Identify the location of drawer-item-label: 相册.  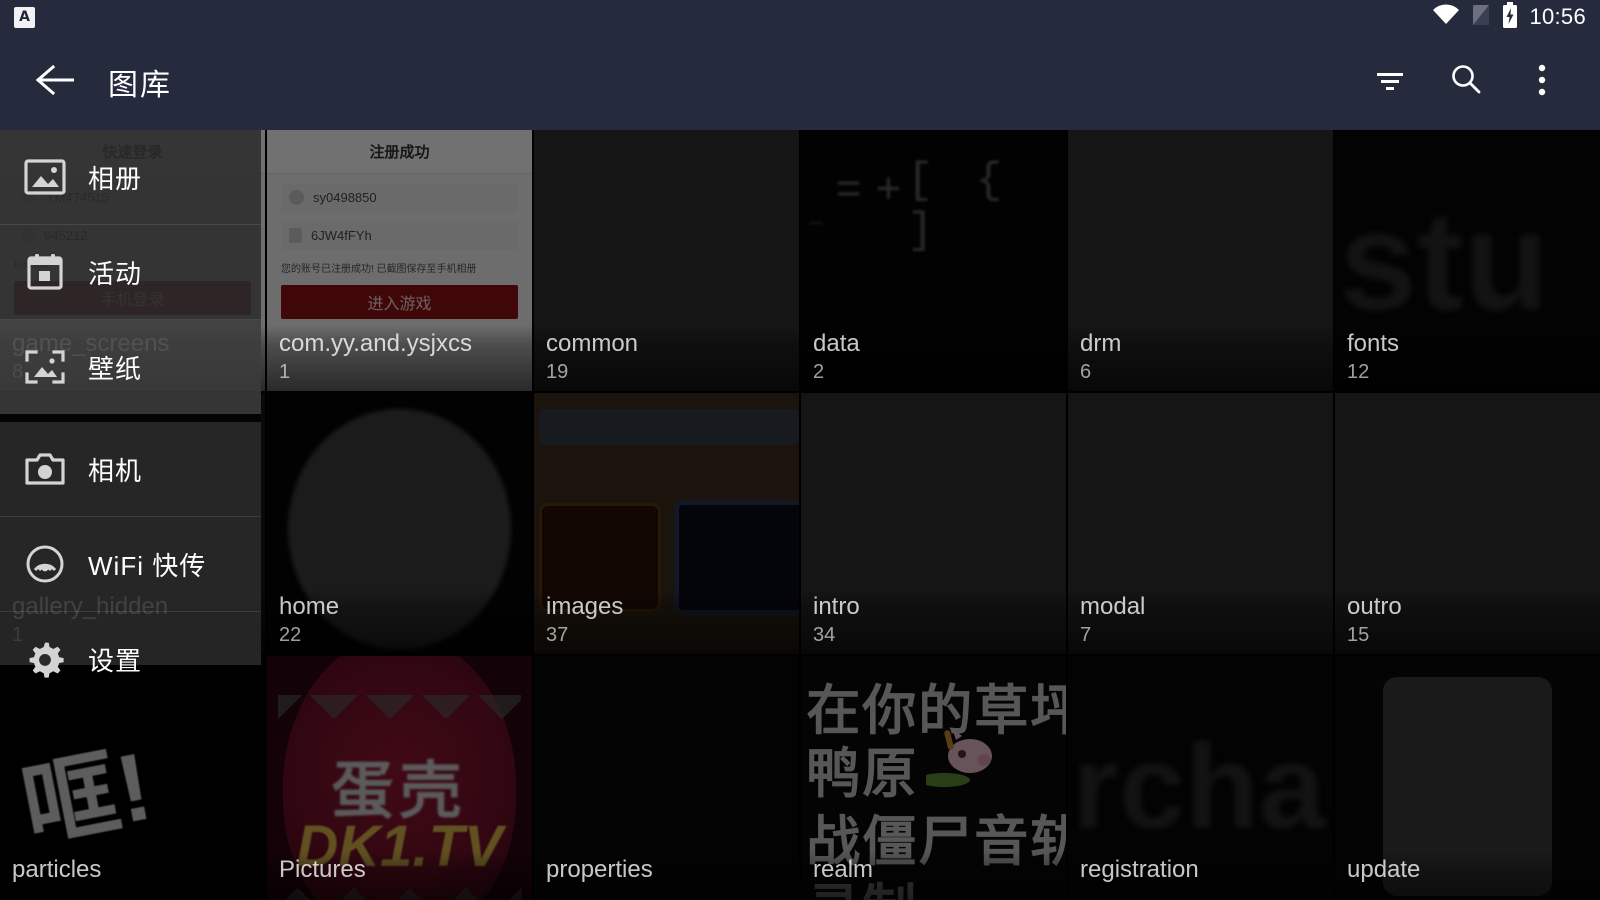
(115, 178).